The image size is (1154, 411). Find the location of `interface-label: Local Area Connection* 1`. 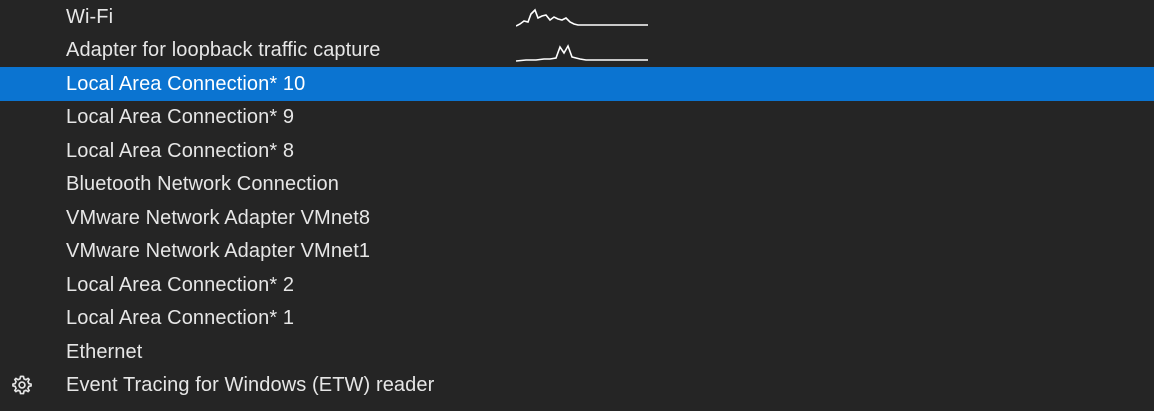

interface-label: Local Area Connection* 1 is located at coordinates (180, 318).